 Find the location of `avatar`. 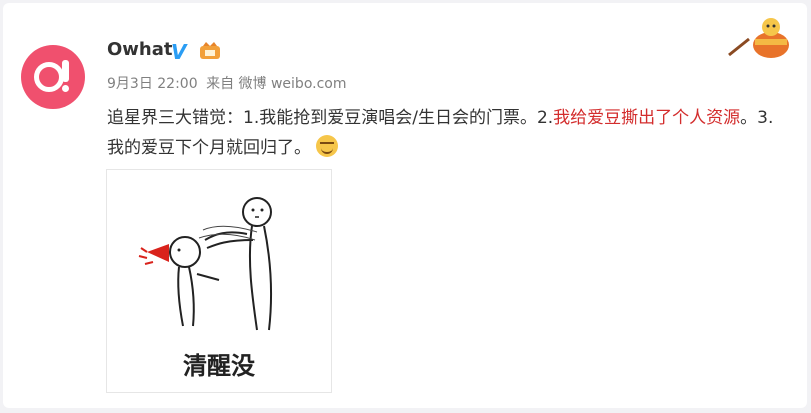

avatar is located at coordinates (53, 77).